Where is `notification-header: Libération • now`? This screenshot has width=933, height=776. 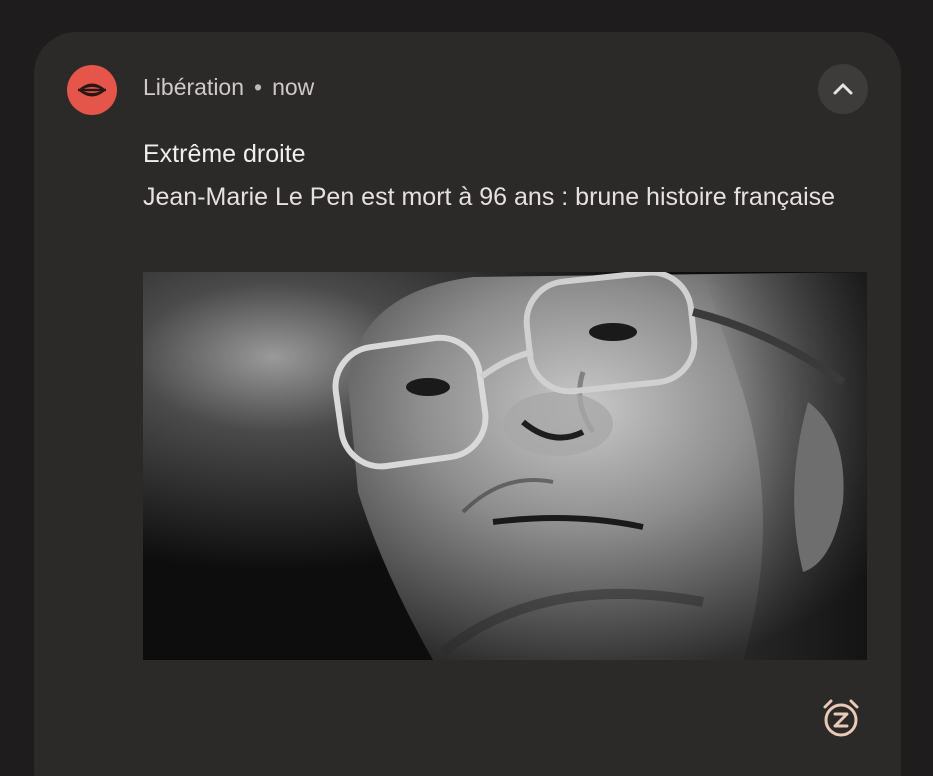
notification-header: Libération • now is located at coordinates (228, 87).